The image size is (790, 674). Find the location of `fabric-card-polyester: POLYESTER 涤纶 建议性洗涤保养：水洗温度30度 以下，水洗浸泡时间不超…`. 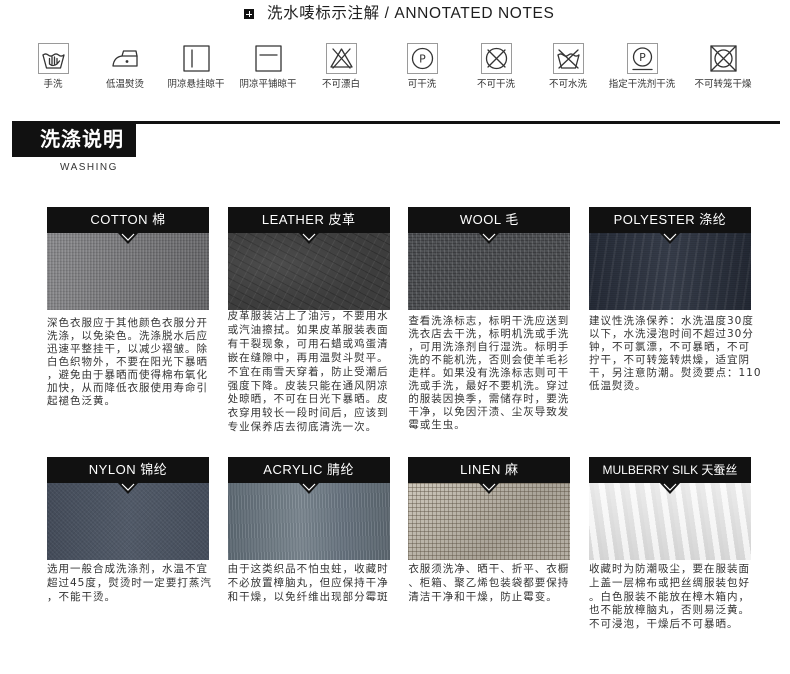

fabric-card-polyester: POLYESTER 涤纶 建议性洗涤保养：水洗温度30度 以下，水洗浸泡时间不超… is located at coordinates (675, 332).